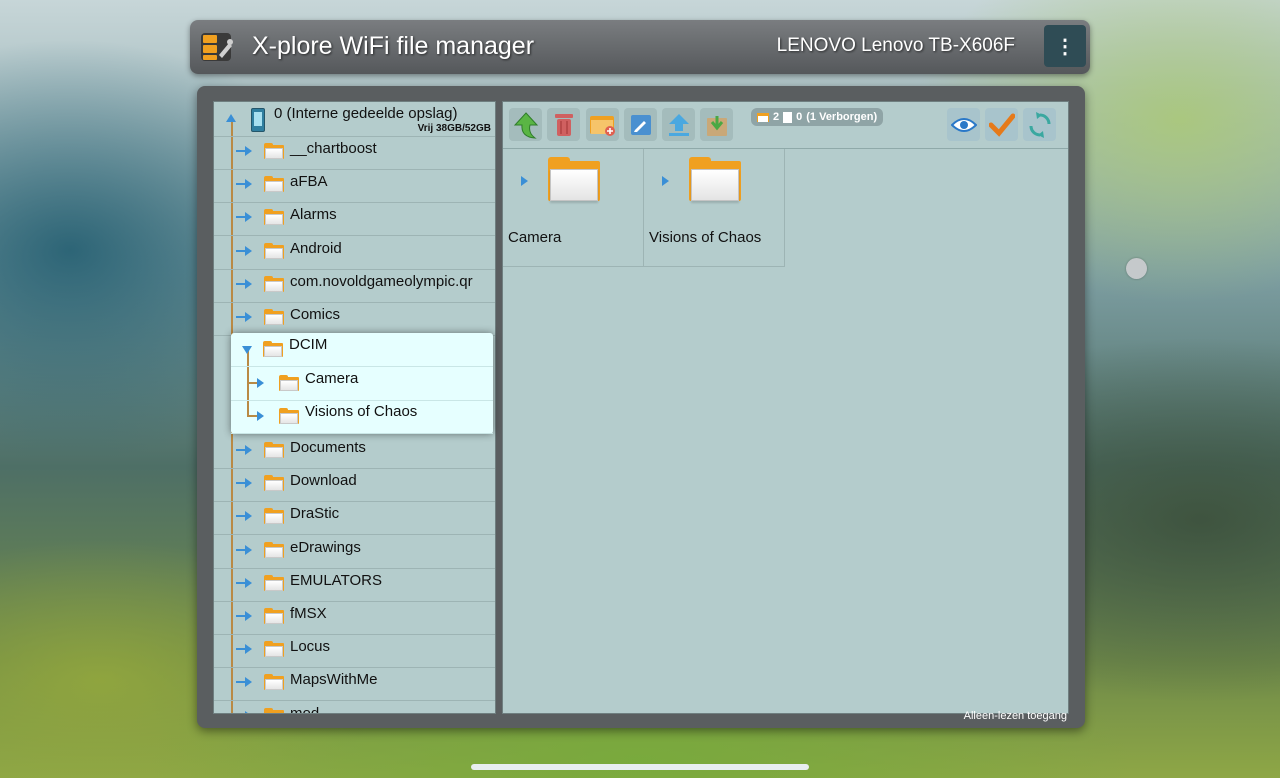 Image resolution: width=1280 pixels, height=778 pixels. I want to click on tree-row-child: Visions of Chaos, so click(362, 417).